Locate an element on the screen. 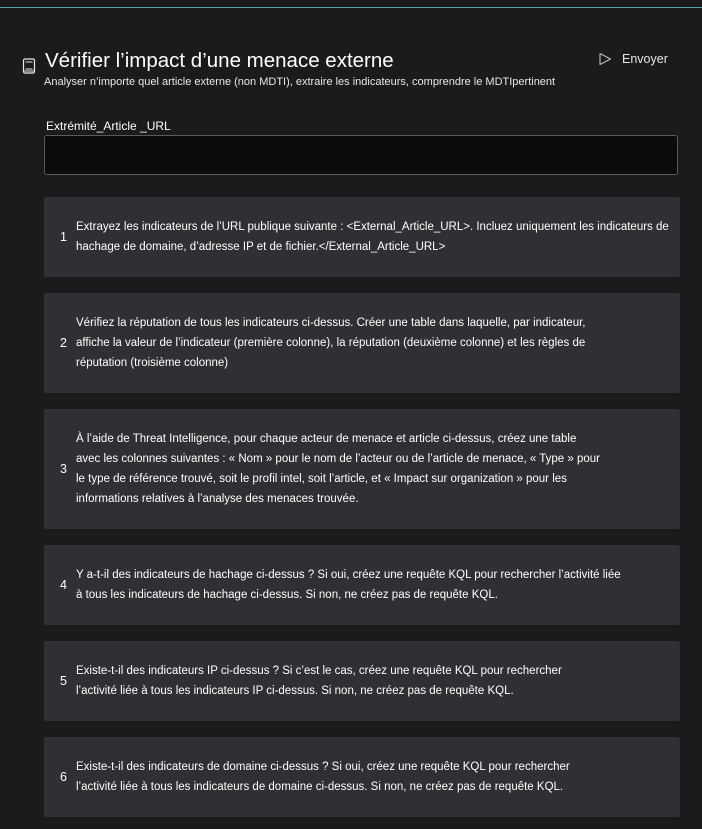  page-title: Vérifier l’impact d’une menace externe is located at coordinates (219, 60).